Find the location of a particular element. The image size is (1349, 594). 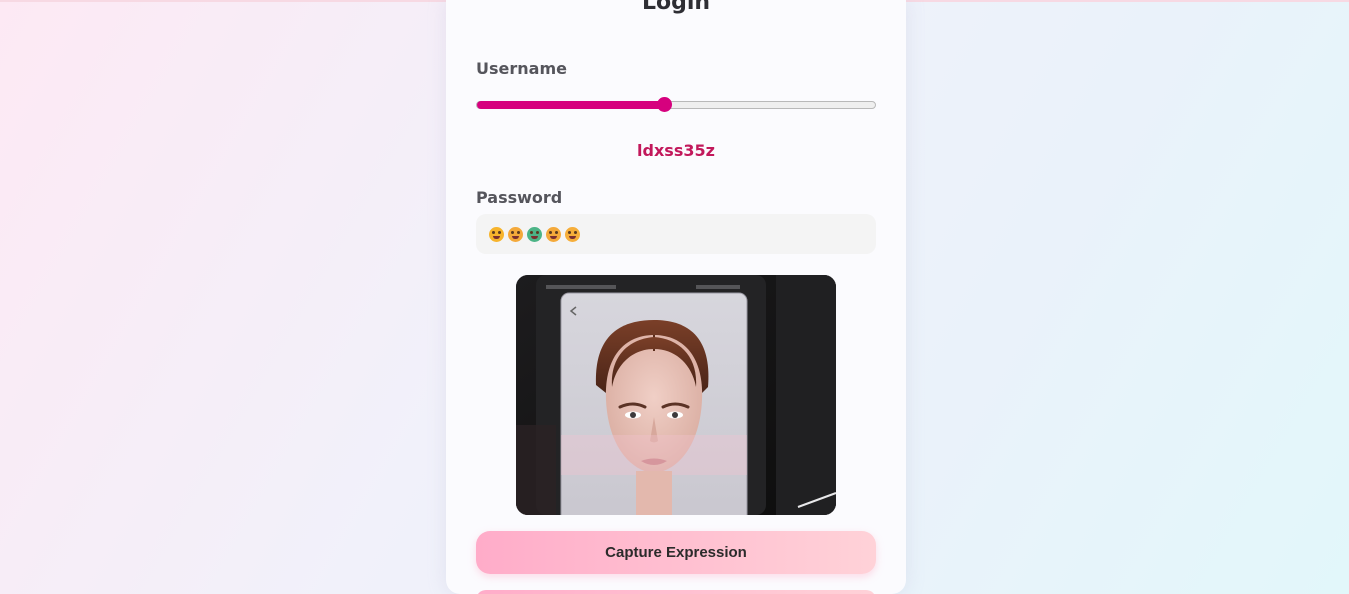

page-title: Login is located at coordinates (676, 7).